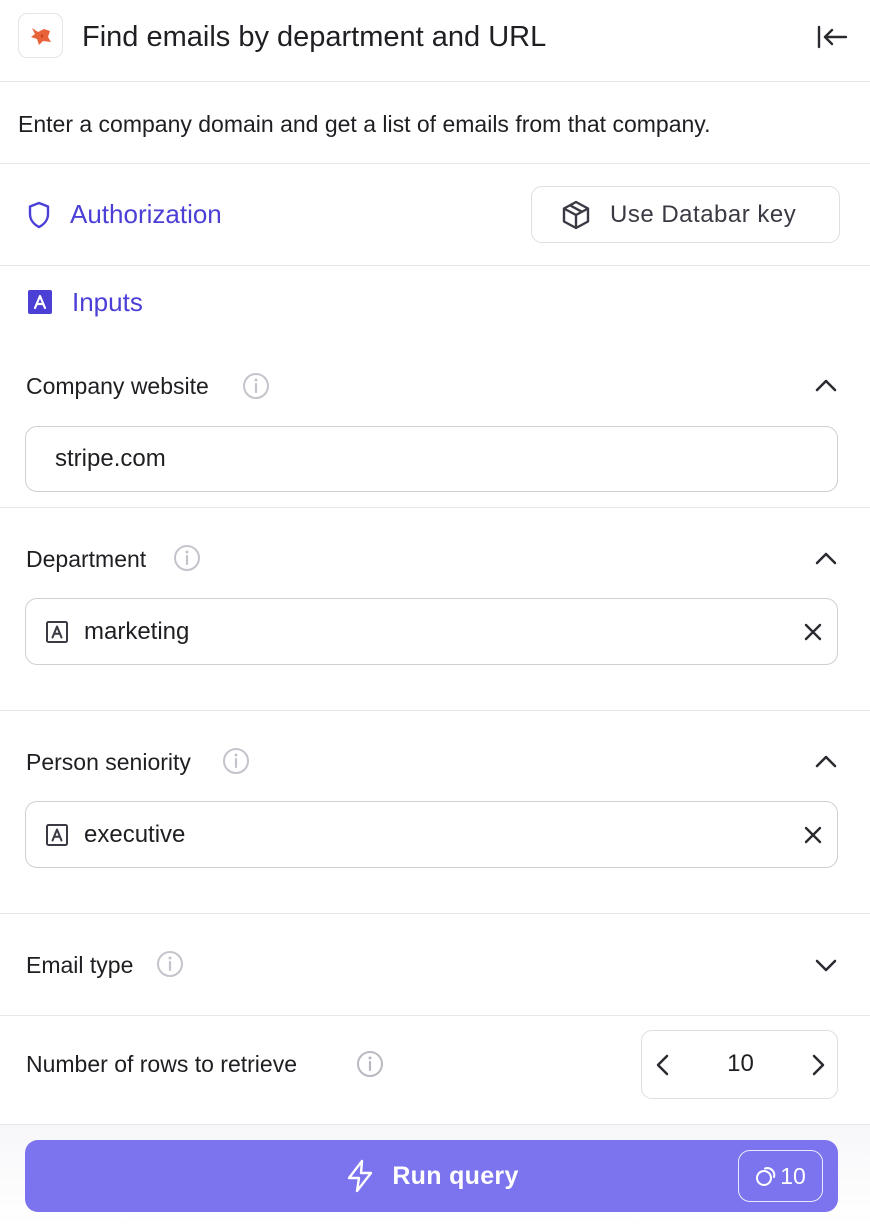 This screenshot has width=870, height=1226. I want to click on rows-to-retrieve-label: Number of rows to retrieve, so click(161, 1064).